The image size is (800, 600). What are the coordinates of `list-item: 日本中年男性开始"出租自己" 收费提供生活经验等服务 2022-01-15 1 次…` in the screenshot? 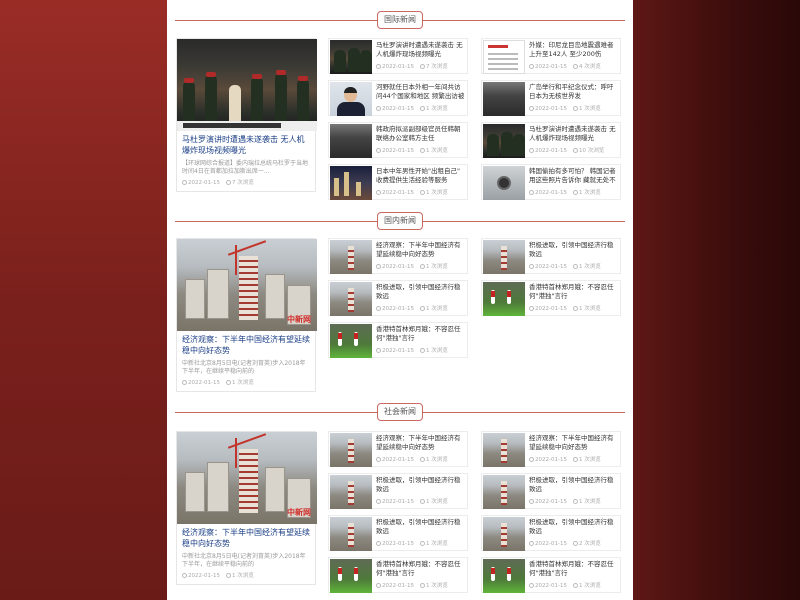 It's located at (398, 182).